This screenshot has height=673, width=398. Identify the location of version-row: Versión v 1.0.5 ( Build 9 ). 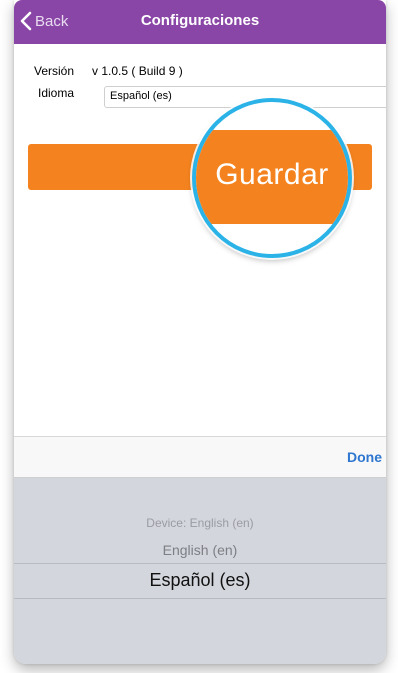
(108, 71).